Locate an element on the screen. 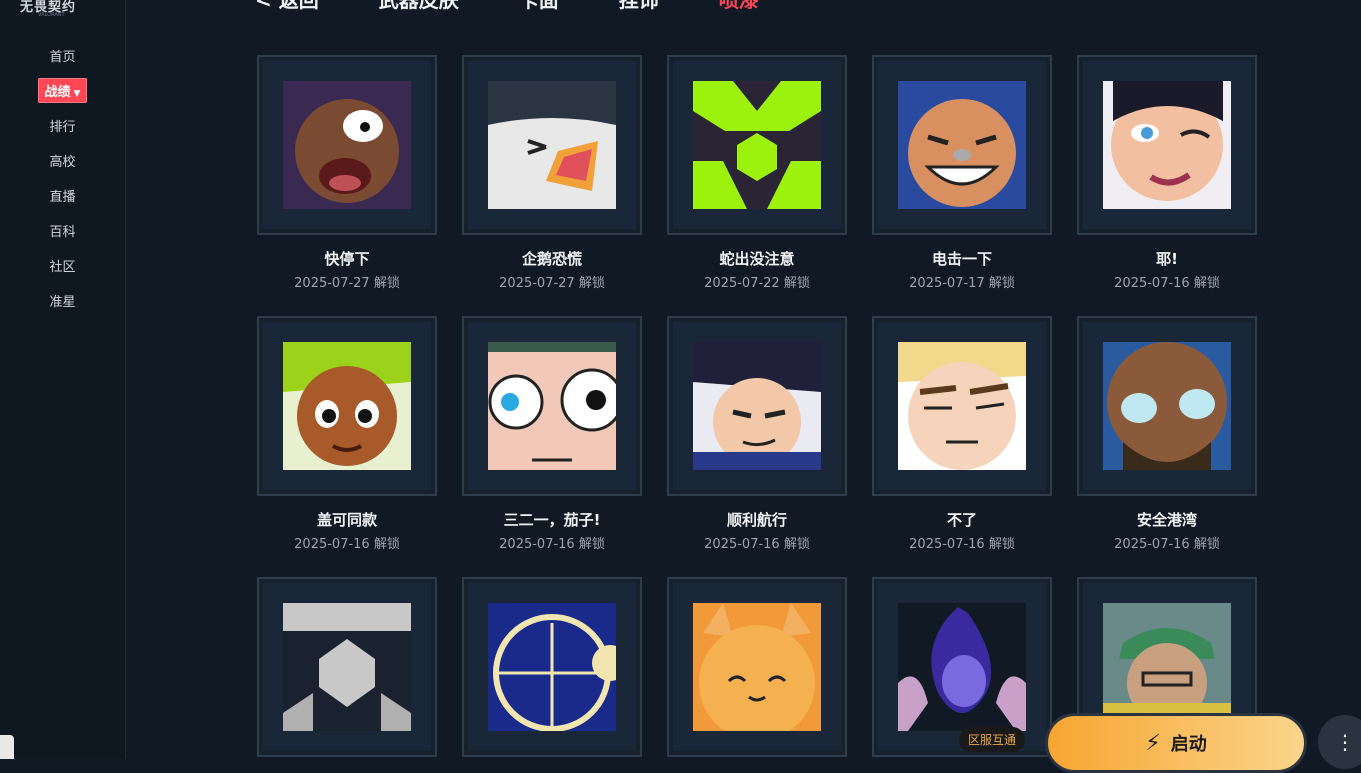 The height and width of the screenshot is (773, 1361). spray-card: 企鹅恐慌 2025-07-27 解锁 is located at coordinates (552, 173).